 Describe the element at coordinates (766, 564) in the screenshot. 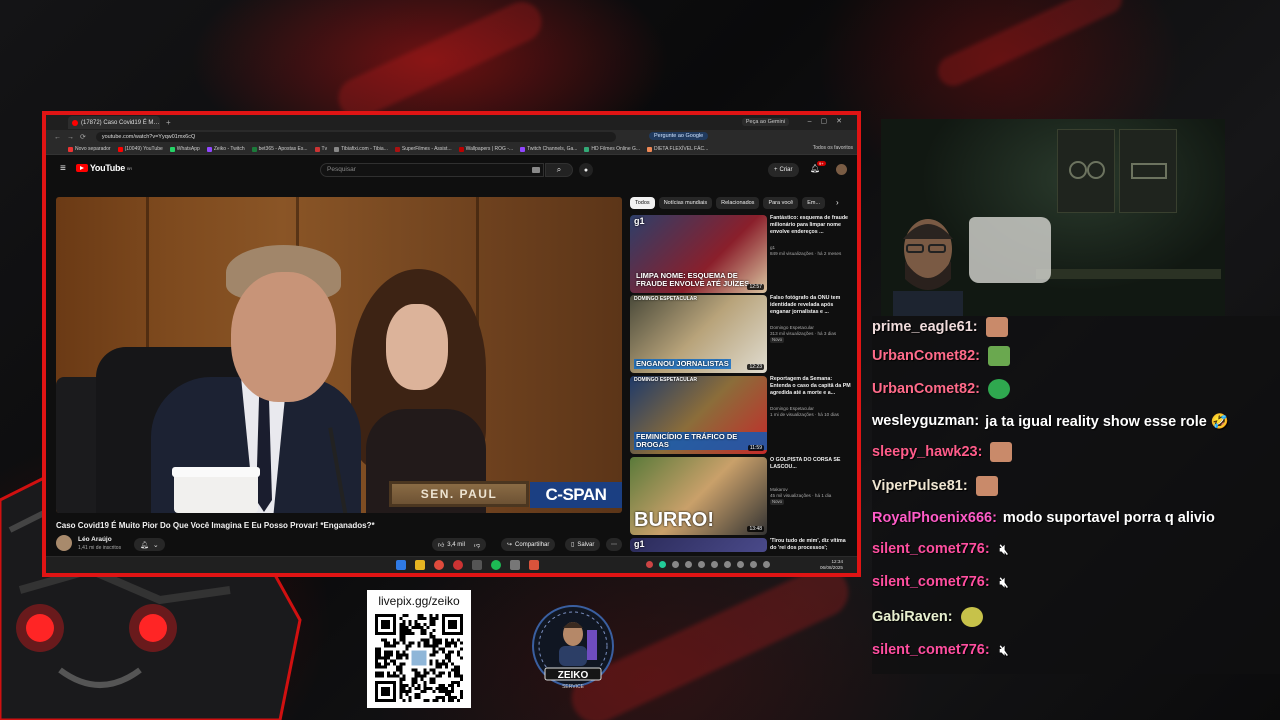

I see `volume-icon` at that location.